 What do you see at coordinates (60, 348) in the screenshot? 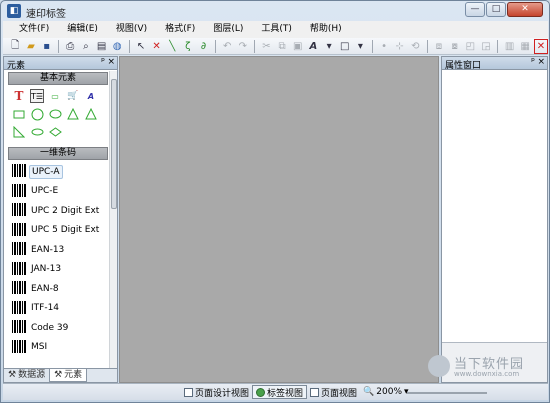
I see `list-item: MSI` at bounding box center [60, 348].